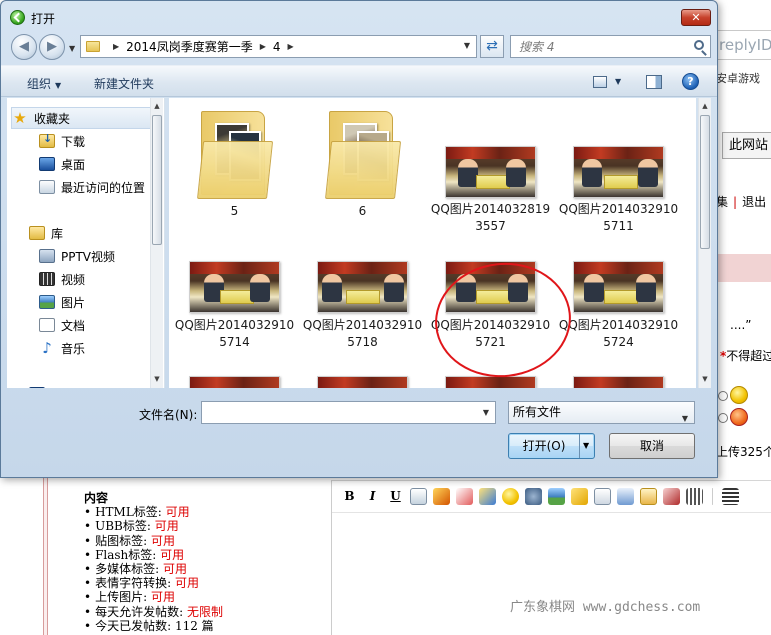 The width and height of the screenshot is (771, 635). I want to click on clear-format-icon, so click(671, 496).